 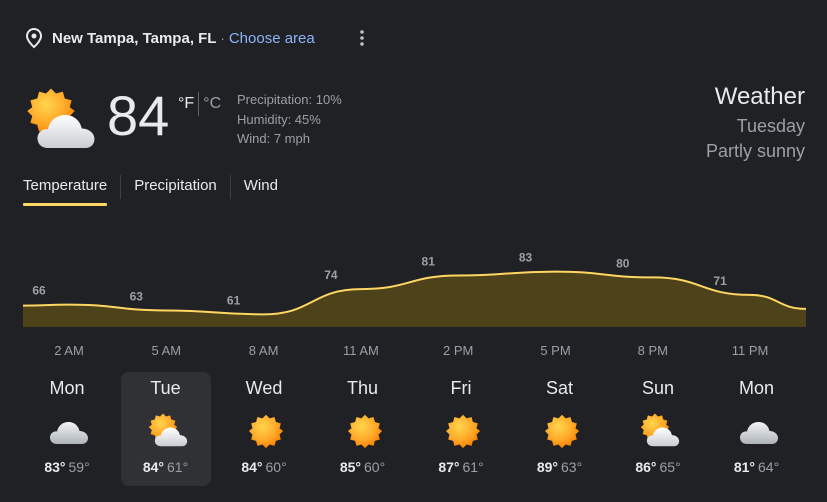 What do you see at coordinates (449, 467) in the screenshot?
I see `day-high: 87°` at bounding box center [449, 467].